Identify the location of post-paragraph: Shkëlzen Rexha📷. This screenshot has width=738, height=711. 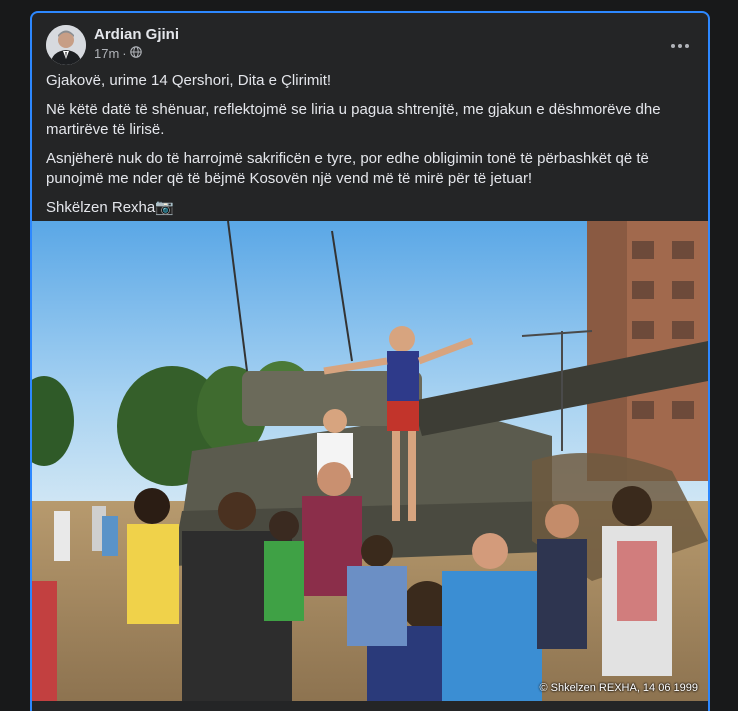
(110, 207).